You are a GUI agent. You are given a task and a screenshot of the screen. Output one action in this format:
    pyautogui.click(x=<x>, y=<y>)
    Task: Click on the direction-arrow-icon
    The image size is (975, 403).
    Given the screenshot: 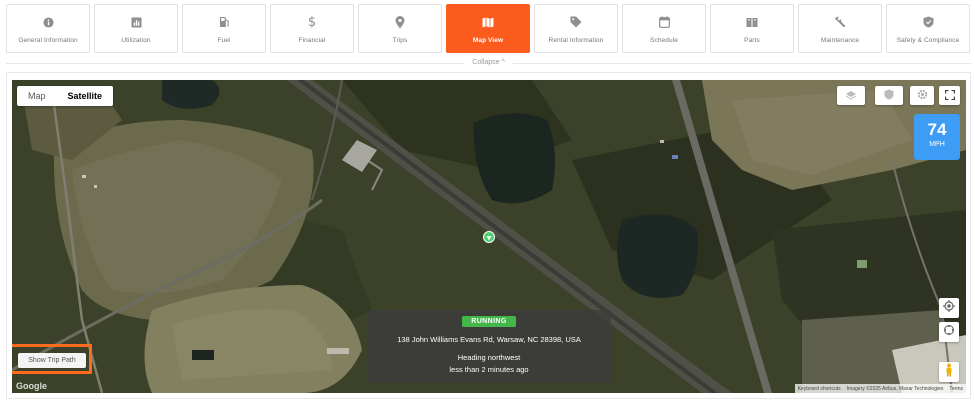 What is the action you would take?
    pyautogui.click(x=489, y=237)
    